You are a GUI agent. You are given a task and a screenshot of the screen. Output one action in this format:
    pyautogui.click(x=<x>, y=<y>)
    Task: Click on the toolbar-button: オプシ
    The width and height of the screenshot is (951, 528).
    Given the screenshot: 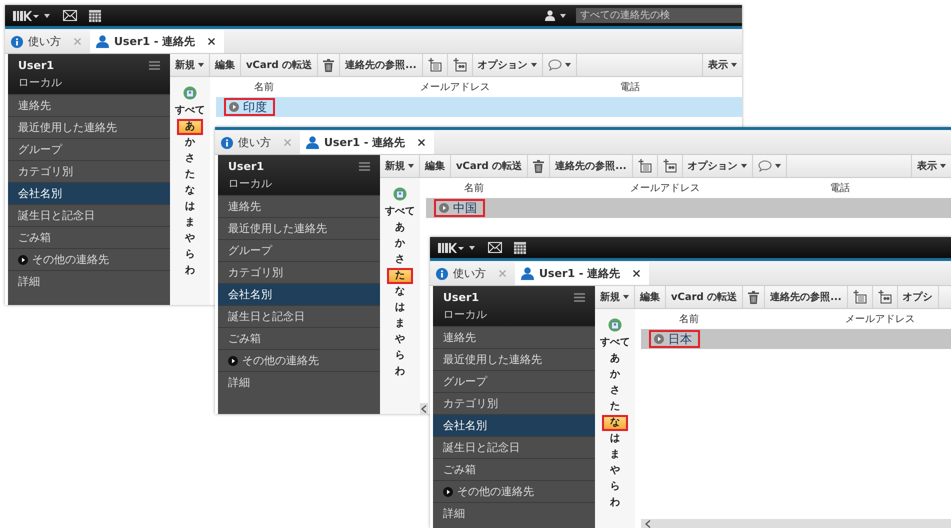 What is the action you would take?
    pyautogui.click(x=918, y=297)
    